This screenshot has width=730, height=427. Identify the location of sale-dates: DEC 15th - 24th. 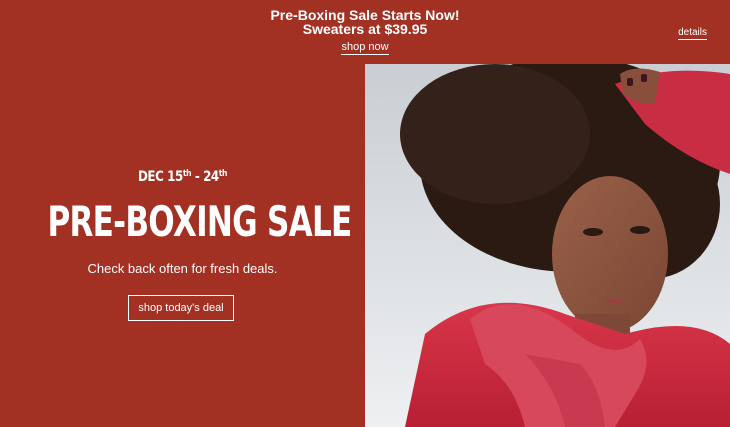
(182, 177).